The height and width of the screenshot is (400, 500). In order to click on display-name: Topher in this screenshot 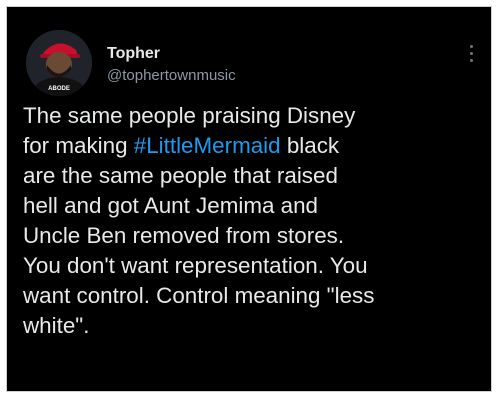, I will do `click(133, 54)`.